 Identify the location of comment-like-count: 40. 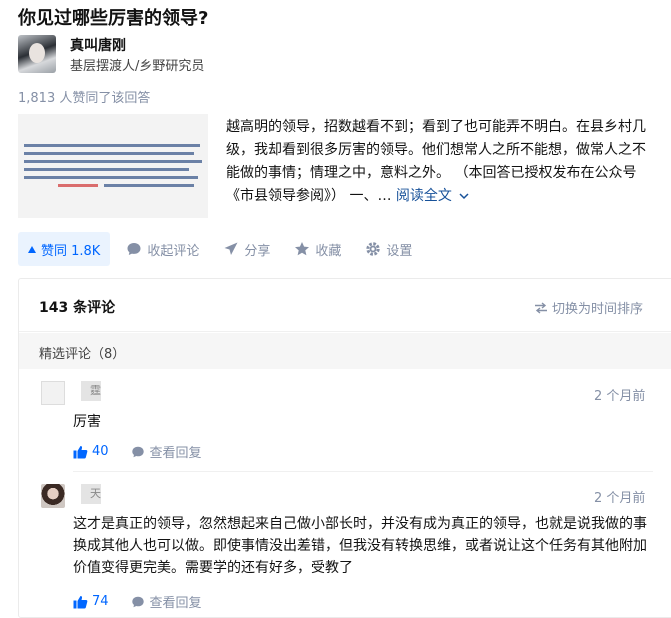
(100, 451).